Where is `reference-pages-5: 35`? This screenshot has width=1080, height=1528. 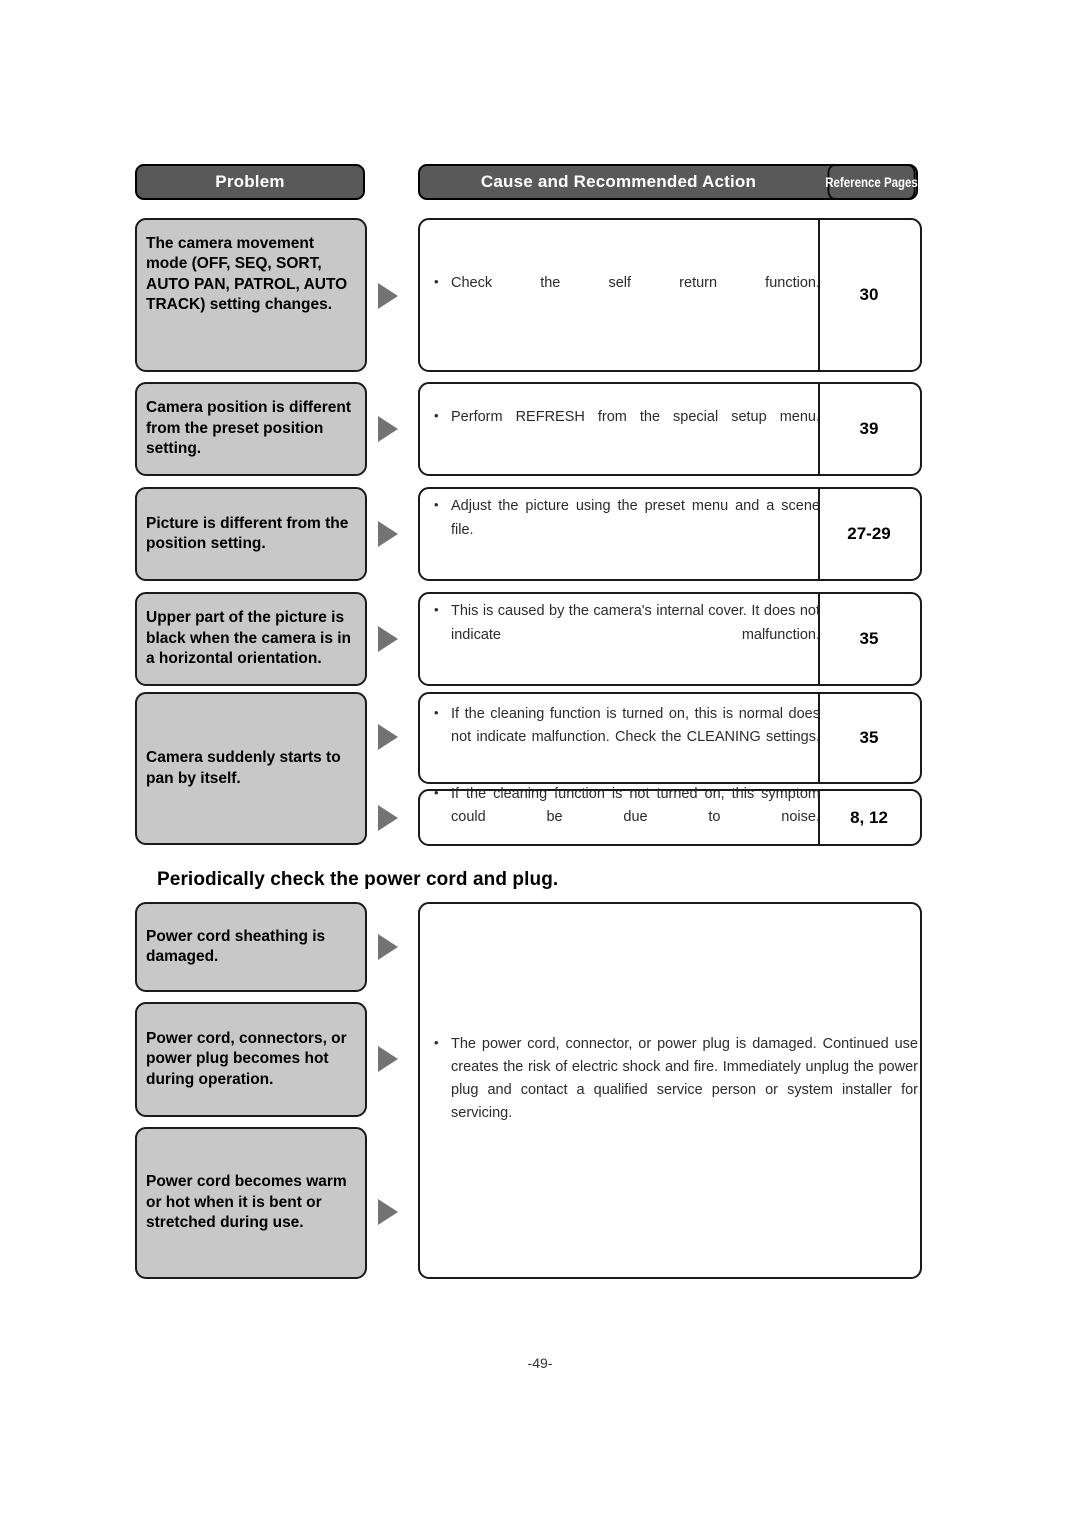
reference-pages-5: 35 is located at coordinates (869, 738).